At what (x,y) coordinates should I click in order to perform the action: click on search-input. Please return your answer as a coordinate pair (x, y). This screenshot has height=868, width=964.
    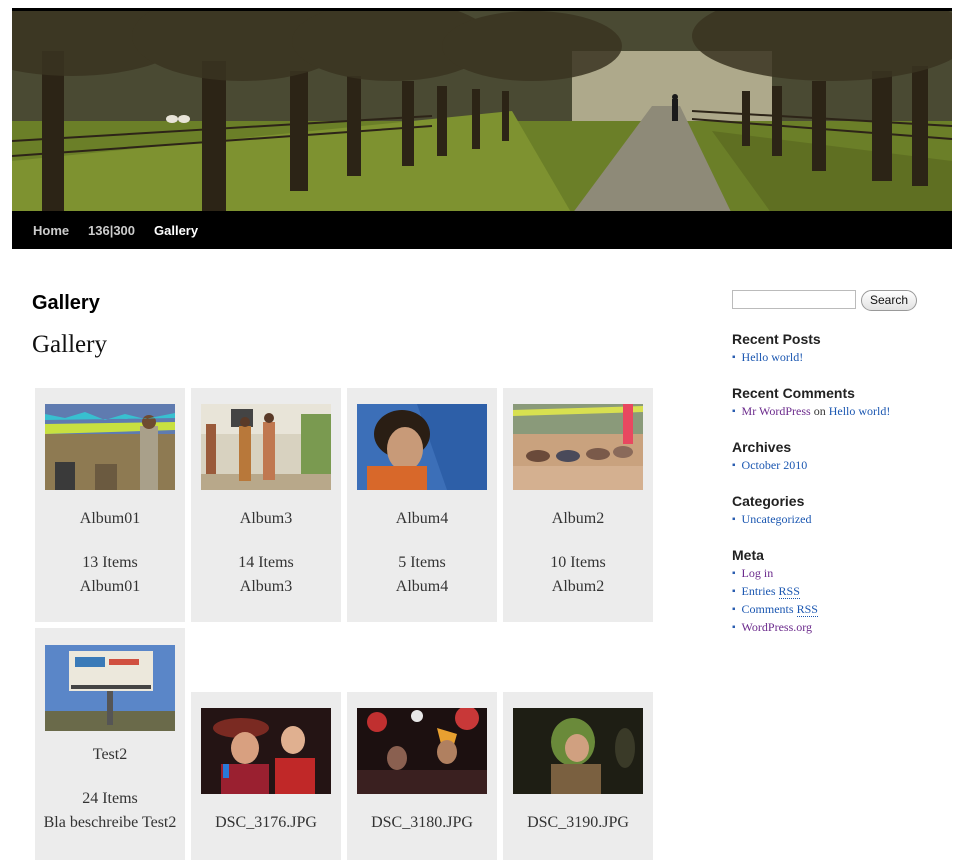
    Looking at the image, I should click on (794, 299).